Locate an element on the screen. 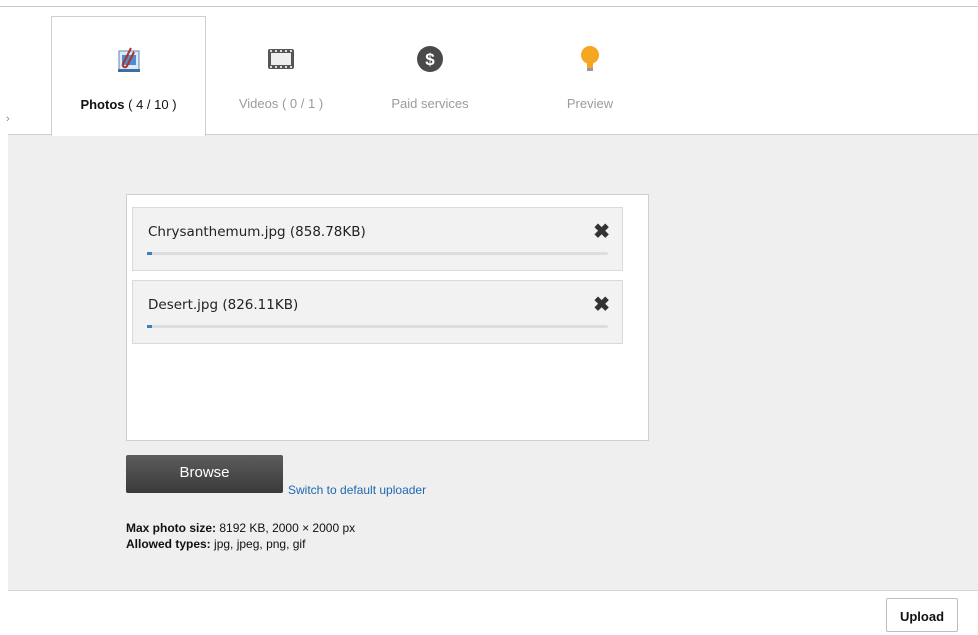 The image size is (978, 635). tab-photos-count: ( 4 / 10 ) is located at coordinates (152, 104).